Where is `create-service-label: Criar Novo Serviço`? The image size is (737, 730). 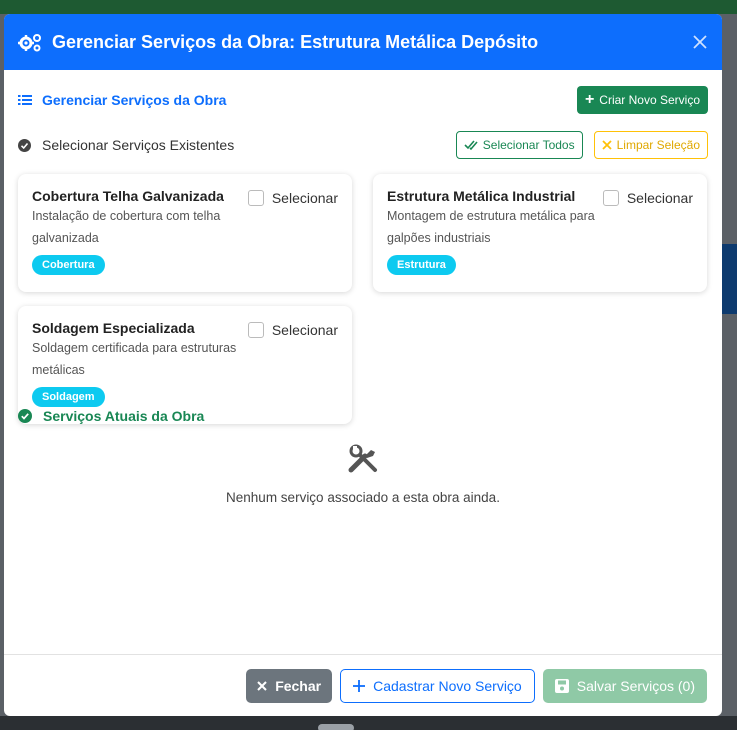 create-service-label: Criar Novo Serviço is located at coordinates (649, 100).